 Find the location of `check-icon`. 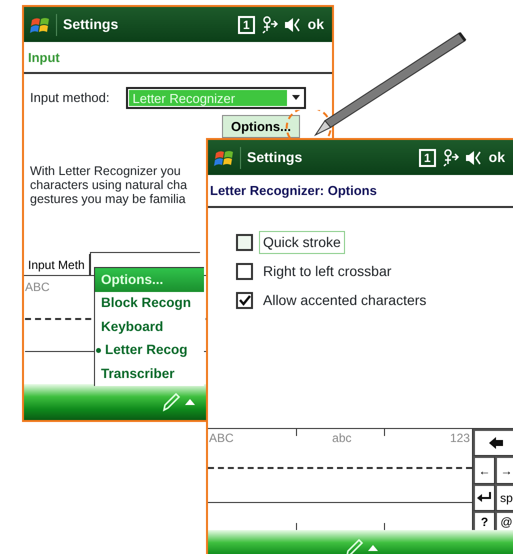

check-icon is located at coordinates (244, 300).